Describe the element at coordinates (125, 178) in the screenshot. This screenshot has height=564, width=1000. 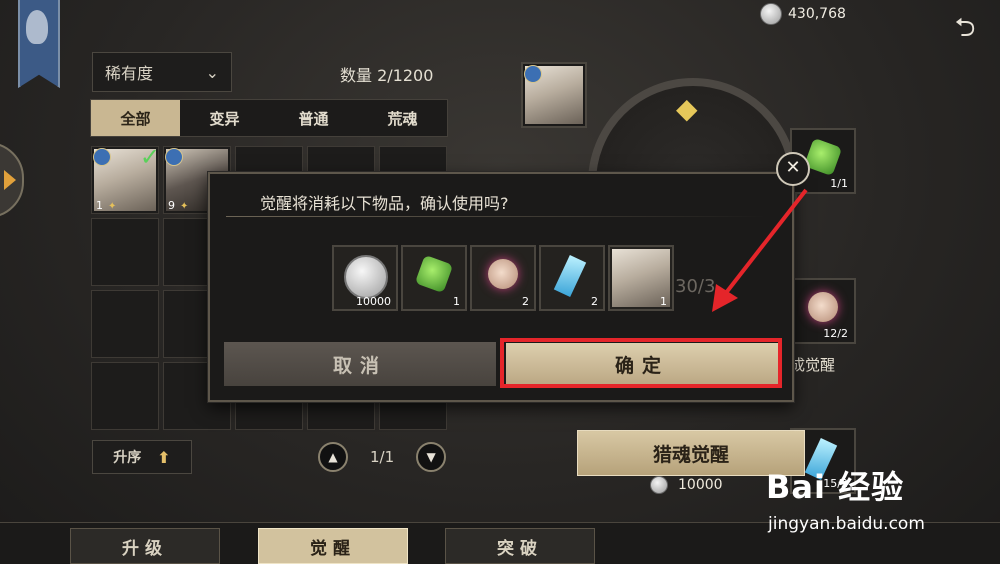
I see `inventory-slot: 1 ✦ ✓` at that location.